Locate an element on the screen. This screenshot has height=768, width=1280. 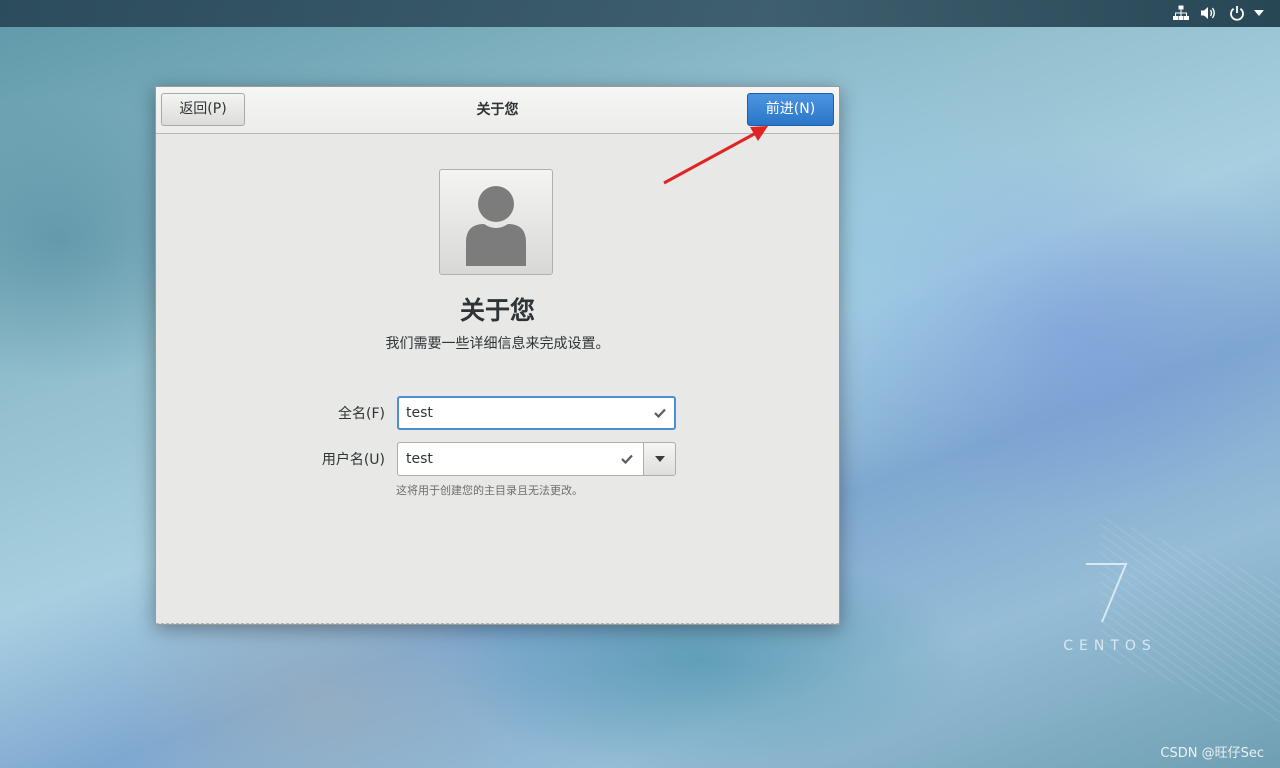
fullname-label: 全名(F) is located at coordinates (361, 414).